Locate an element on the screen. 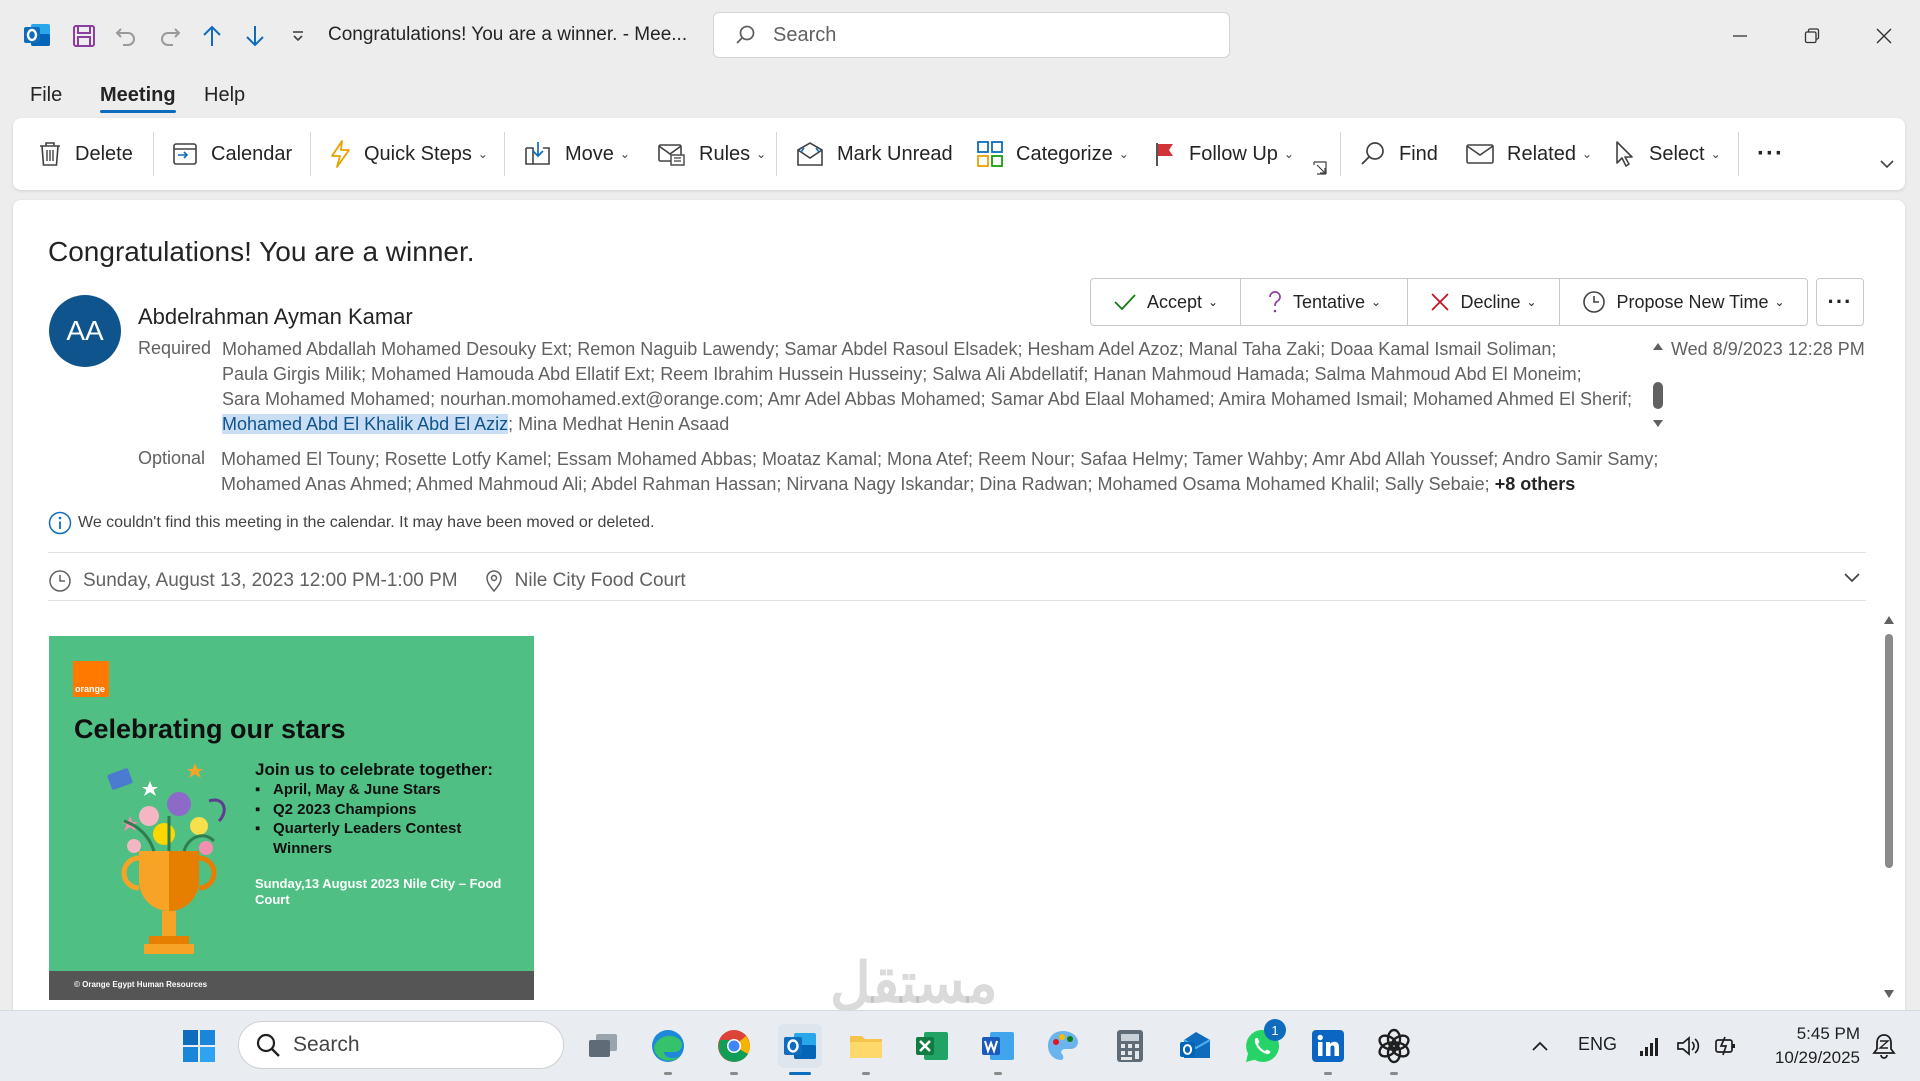 This screenshot has width=1920, height=1081. tentative-button: Tentative ⌄ is located at coordinates (1324, 302).